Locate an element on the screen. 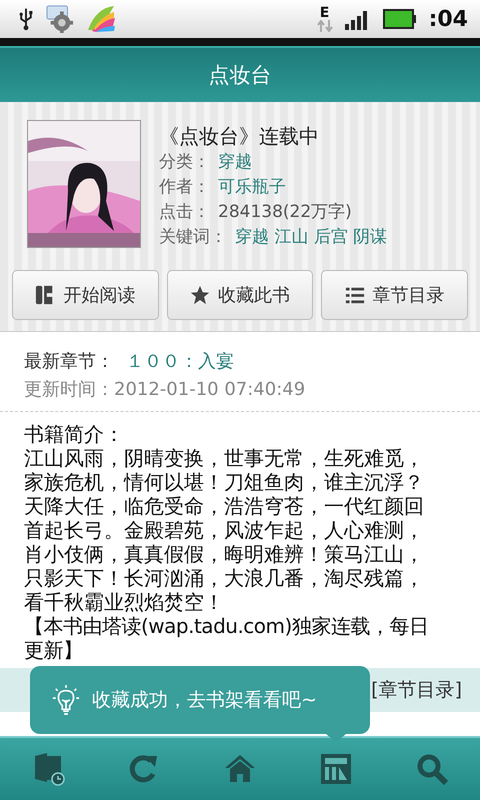 This screenshot has width=480, height=800. field-link: 穿越 江山 后宫 阴谋 is located at coordinates (311, 237).